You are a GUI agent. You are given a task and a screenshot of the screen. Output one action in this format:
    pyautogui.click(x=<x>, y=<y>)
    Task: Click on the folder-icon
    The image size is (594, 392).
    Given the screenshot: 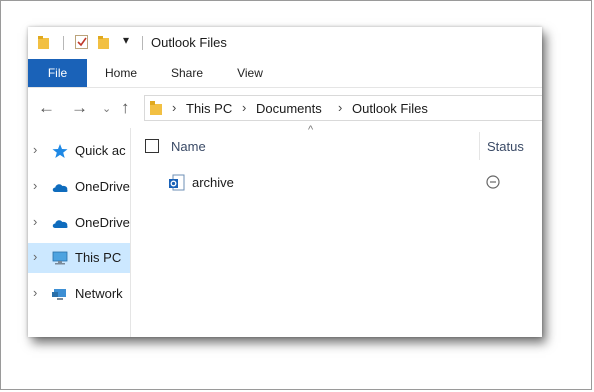 What is the action you would take?
    pyautogui.click(x=43, y=42)
    